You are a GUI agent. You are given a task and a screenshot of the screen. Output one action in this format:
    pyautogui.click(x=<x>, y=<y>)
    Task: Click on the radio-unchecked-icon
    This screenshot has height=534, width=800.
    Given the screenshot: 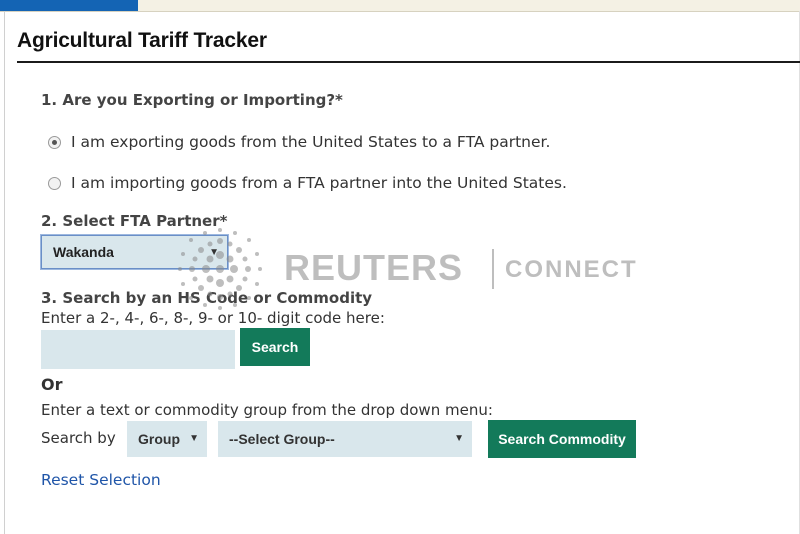 What is the action you would take?
    pyautogui.click(x=54, y=183)
    